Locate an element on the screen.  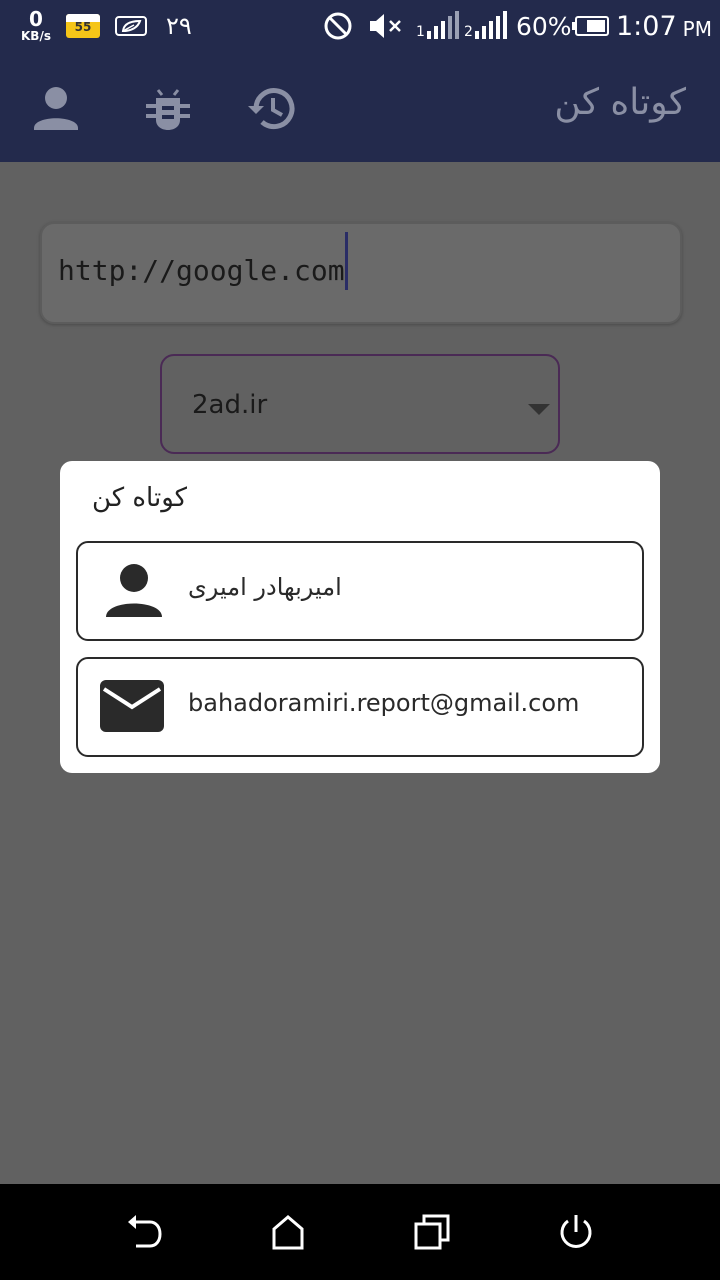
notification-badge-icon: 55 is located at coordinates (83, 26).